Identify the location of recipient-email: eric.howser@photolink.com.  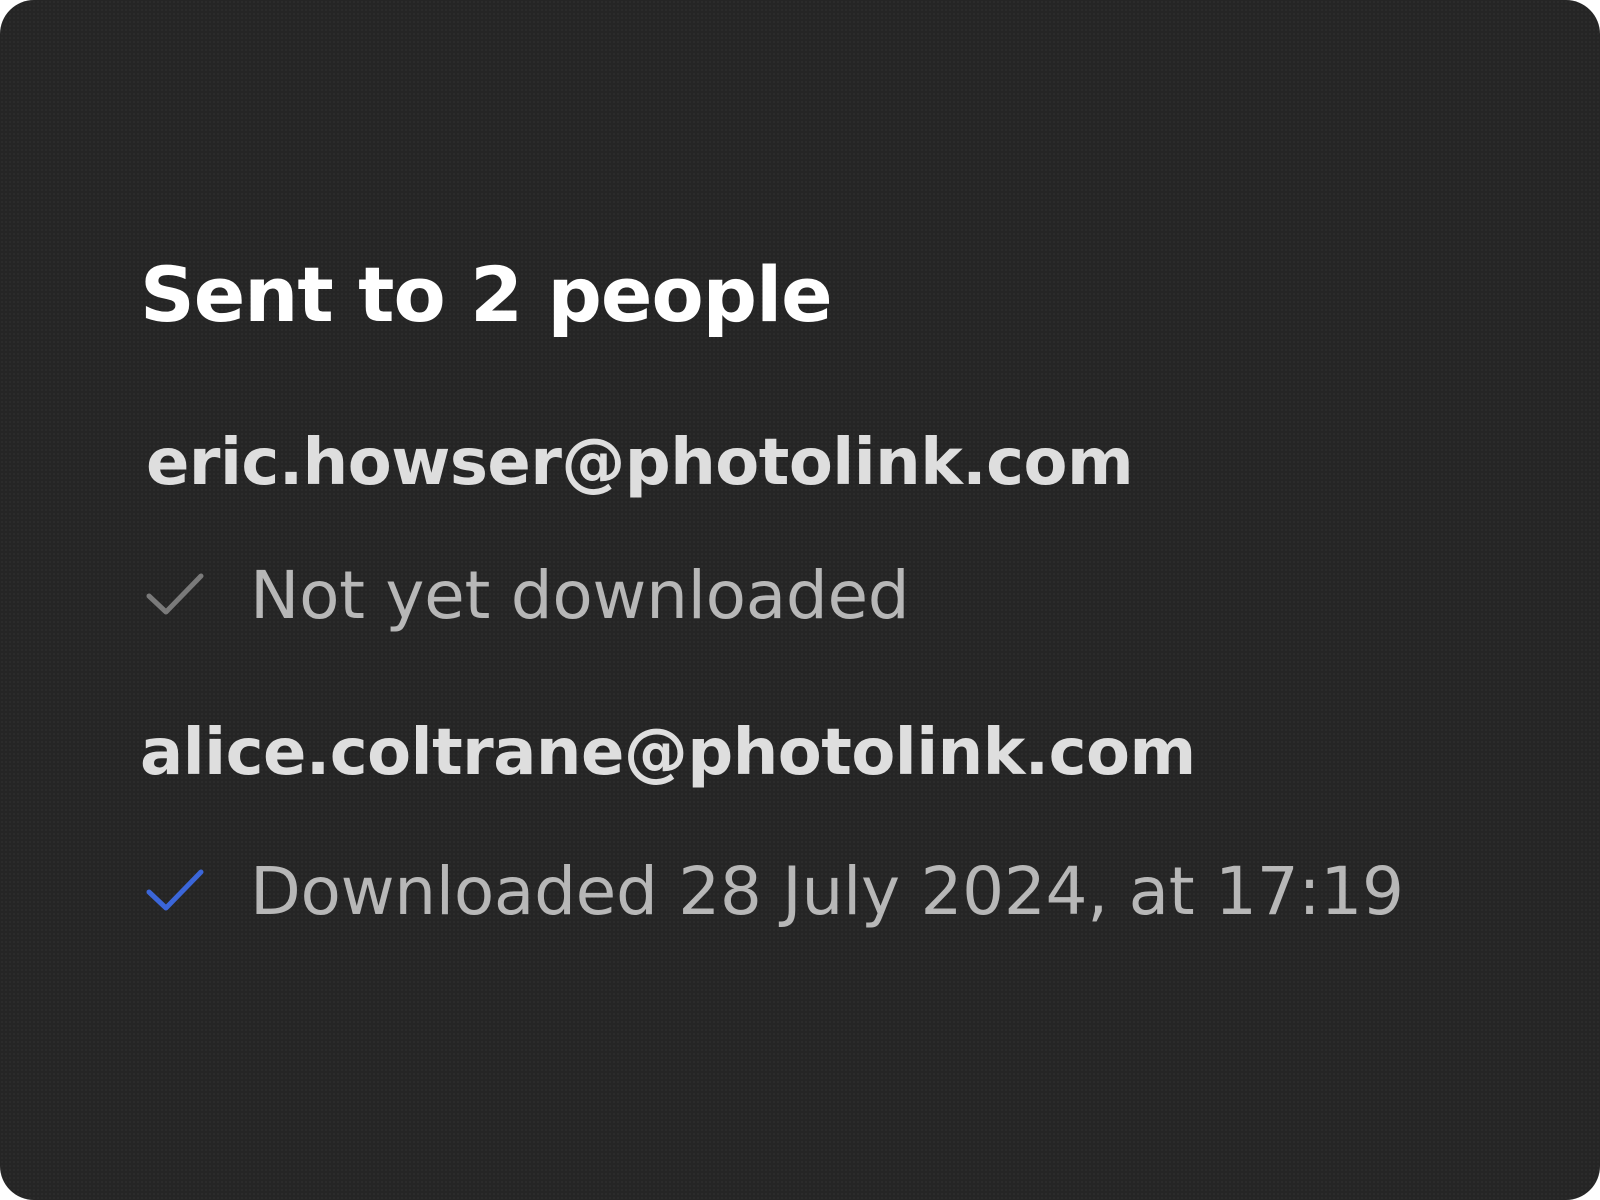
(640, 463).